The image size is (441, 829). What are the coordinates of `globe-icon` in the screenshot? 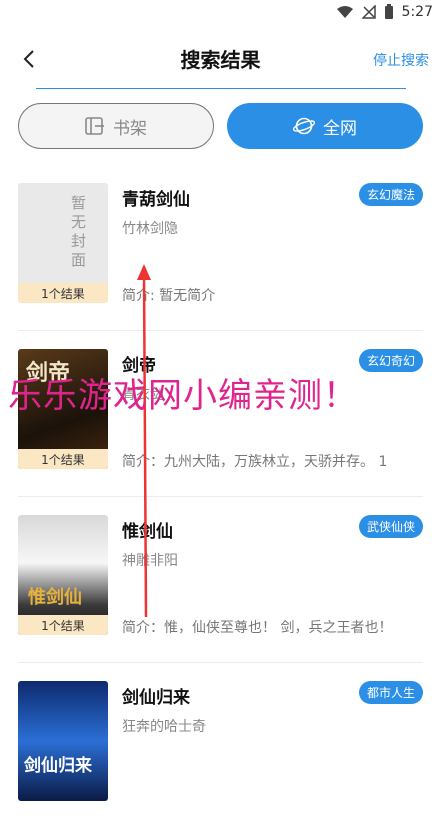 It's located at (304, 126).